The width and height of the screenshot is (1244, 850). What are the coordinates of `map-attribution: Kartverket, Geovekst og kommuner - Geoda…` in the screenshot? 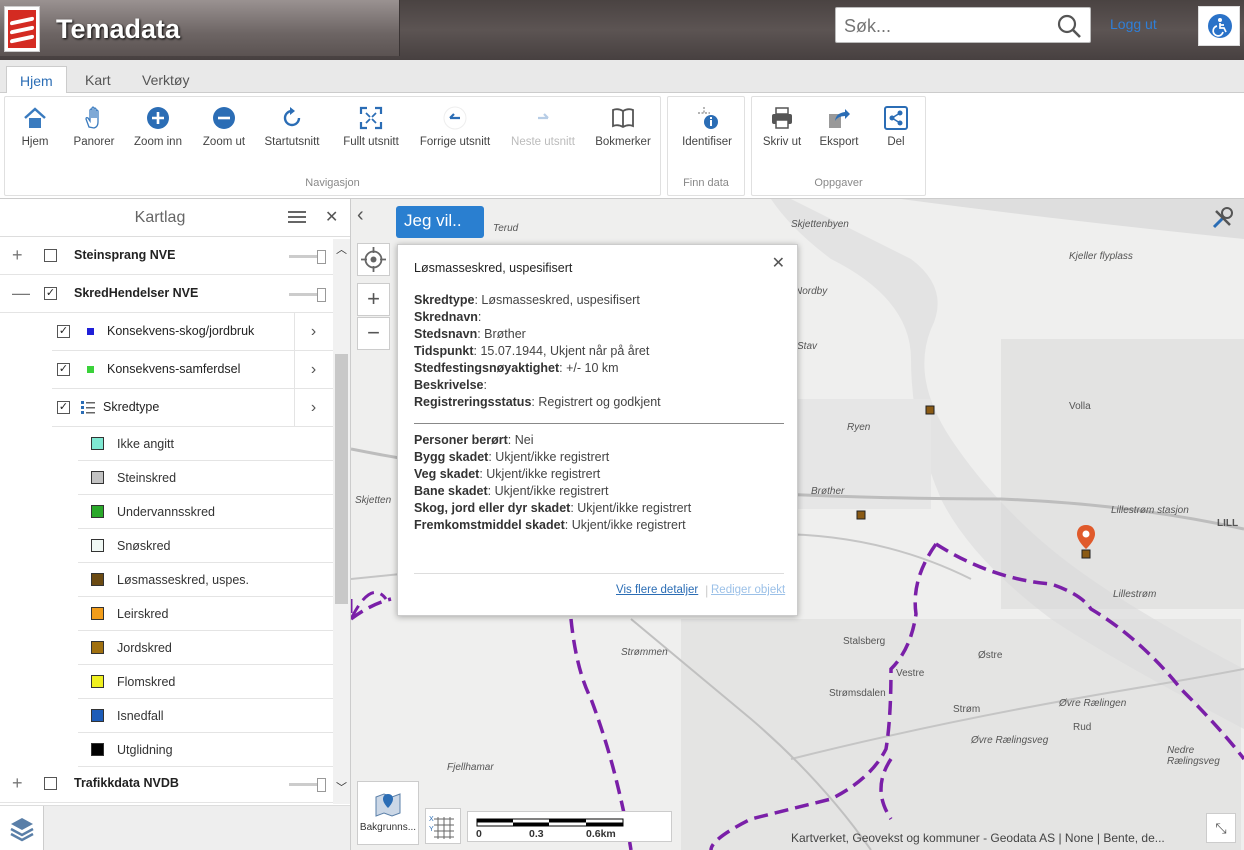 It's located at (978, 838).